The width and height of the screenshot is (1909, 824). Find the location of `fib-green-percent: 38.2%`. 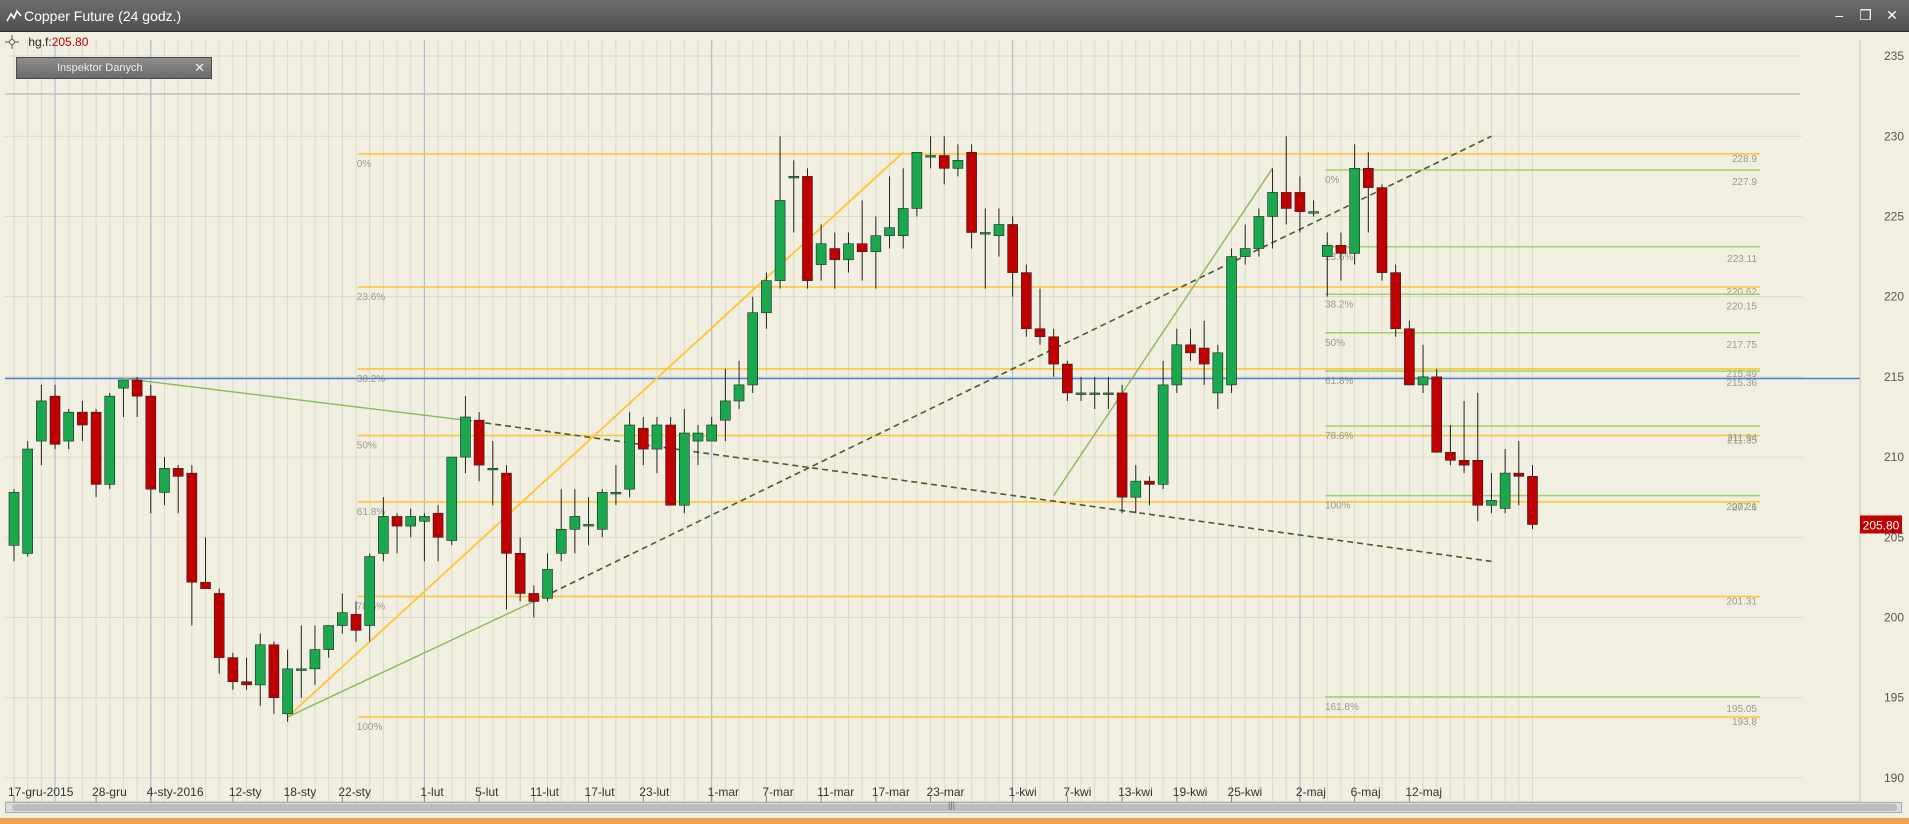

fib-green-percent: 38.2% is located at coordinates (1339, 304).